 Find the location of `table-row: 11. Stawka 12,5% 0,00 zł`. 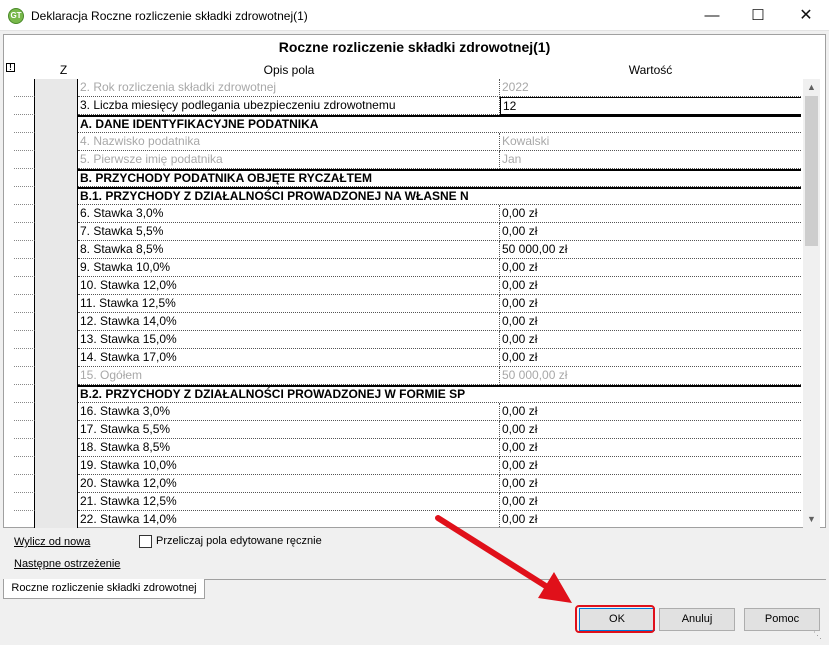

table-row: 11. Stawka 12,5% 0,00 zł is located at coordinates (407, 304).